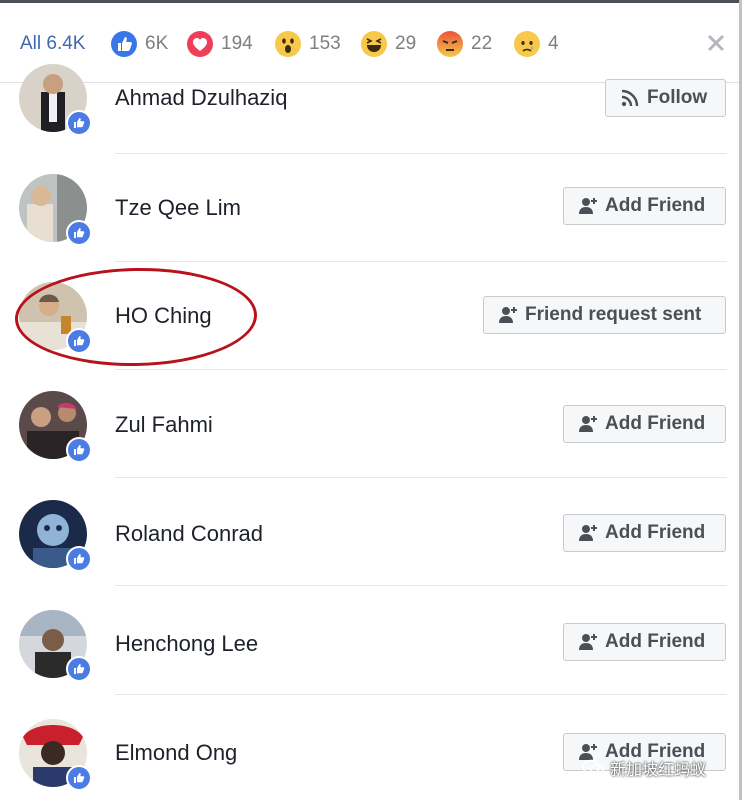  Describe the element at coordinates (369, 532) in the screenshot. I see `list-item: Roland Conrad Add Friend` at that location.